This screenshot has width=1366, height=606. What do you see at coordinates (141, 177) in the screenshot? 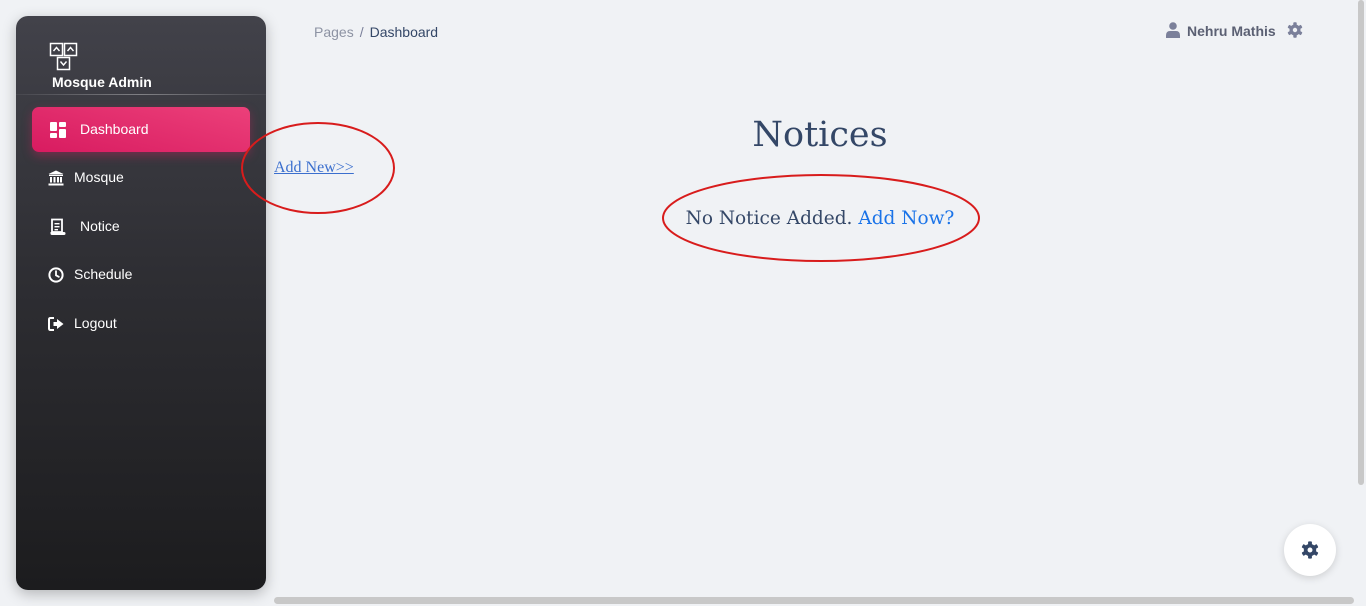
I see `sidebar-item-mosque: Mosque` at bounding box center [141, 177].